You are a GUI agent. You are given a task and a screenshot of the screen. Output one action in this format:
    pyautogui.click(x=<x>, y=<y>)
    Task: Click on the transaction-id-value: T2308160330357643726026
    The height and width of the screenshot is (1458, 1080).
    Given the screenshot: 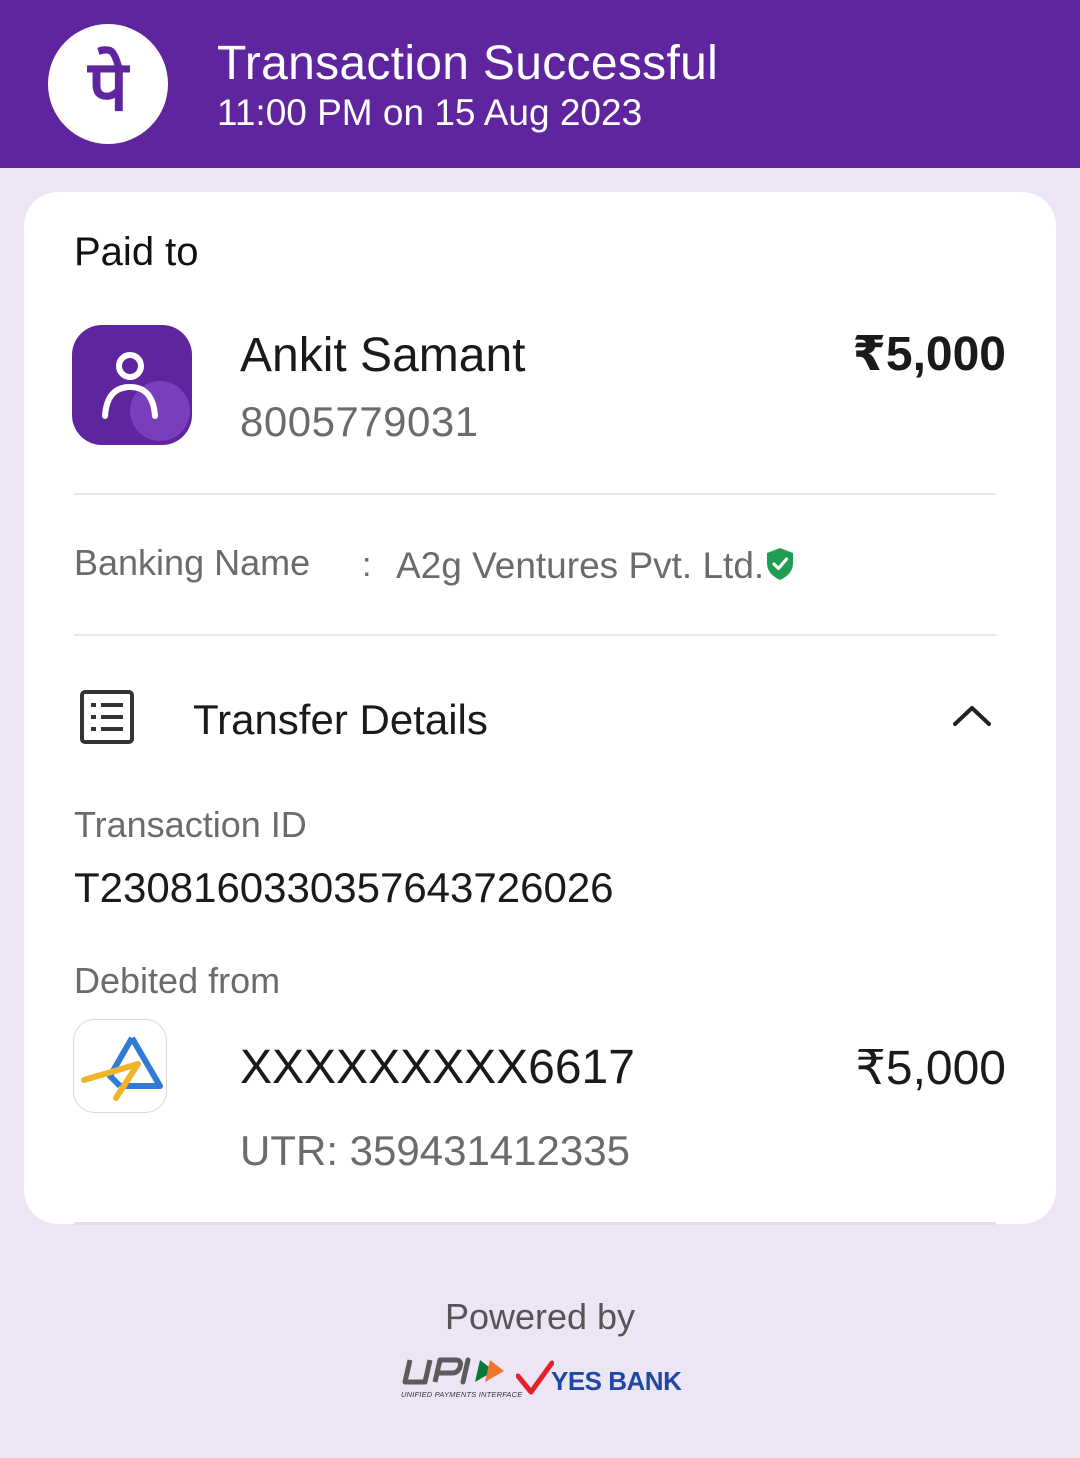 What is the action you would take?
    pyautogui.click(x=344, y=887)
    